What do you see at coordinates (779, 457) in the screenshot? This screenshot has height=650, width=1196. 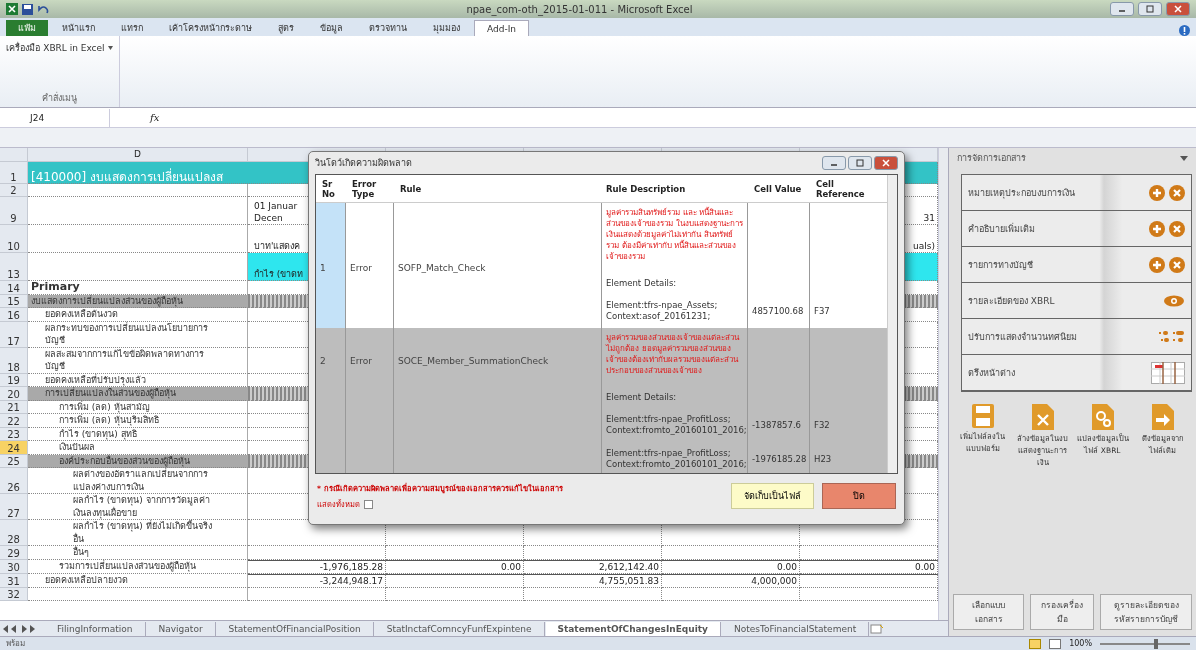 I see `table-cell: -1976185.28` at bounding box center [779, 457].